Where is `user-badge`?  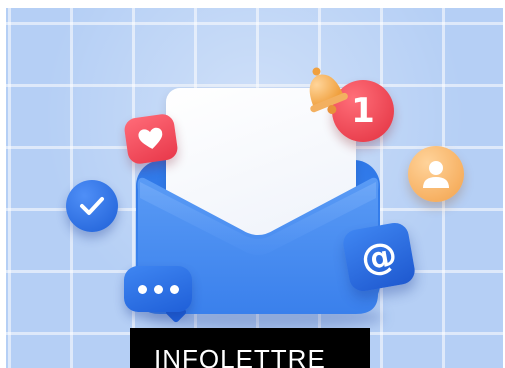 user-badge is located at coordinates (436, 174).